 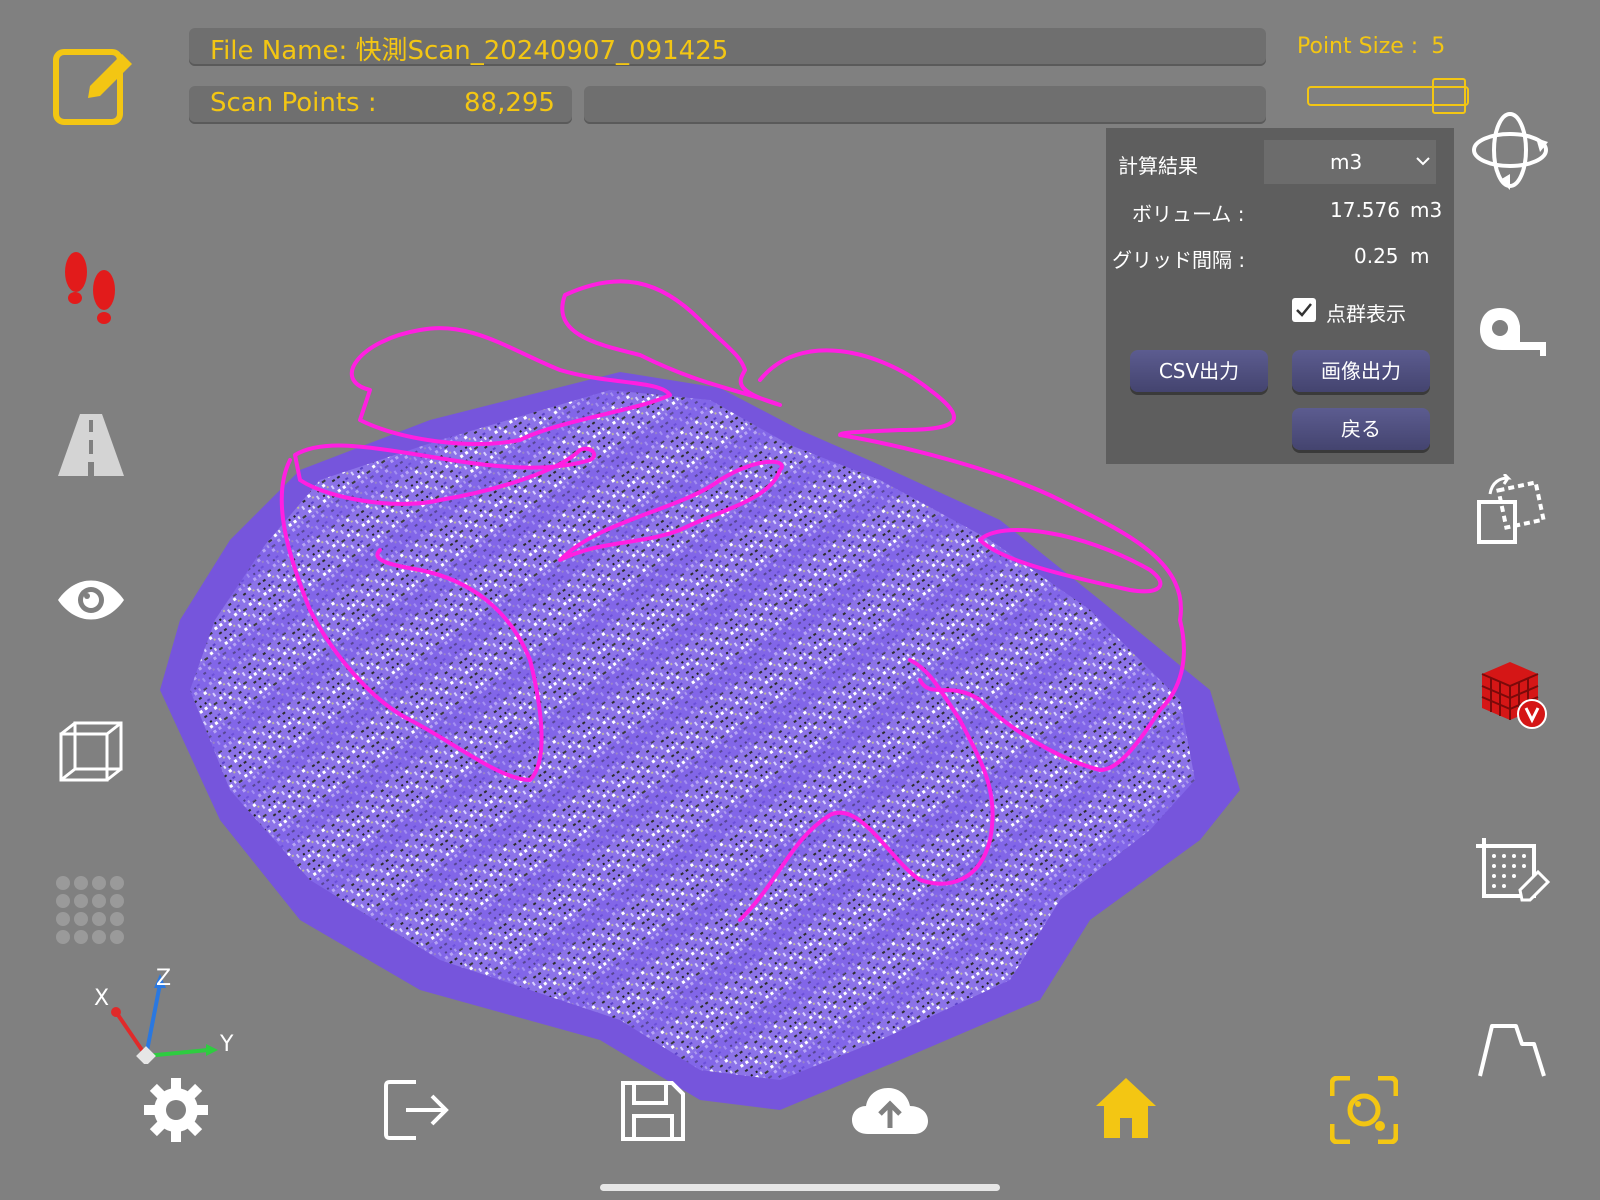 I want to click on profile-section-icon, so click(x=1512, y=1050).